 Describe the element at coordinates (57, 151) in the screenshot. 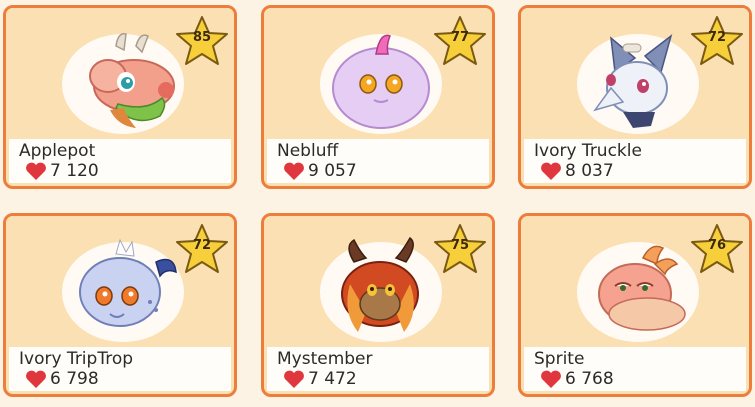

I see `pet-name: Applepot` at that location.